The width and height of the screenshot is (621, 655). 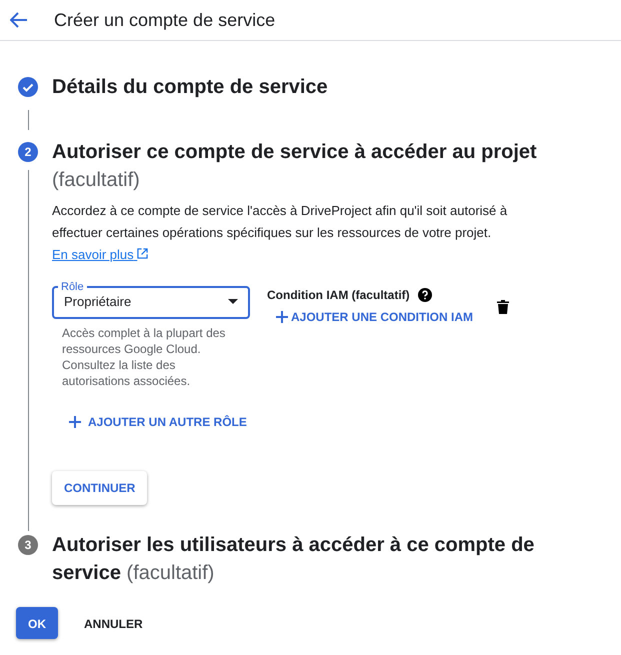 What do you see at coordinates (151, 299) in the screenshot?
I see `role-select: Rôle Propriétaire` at bounding box center [151, 299].